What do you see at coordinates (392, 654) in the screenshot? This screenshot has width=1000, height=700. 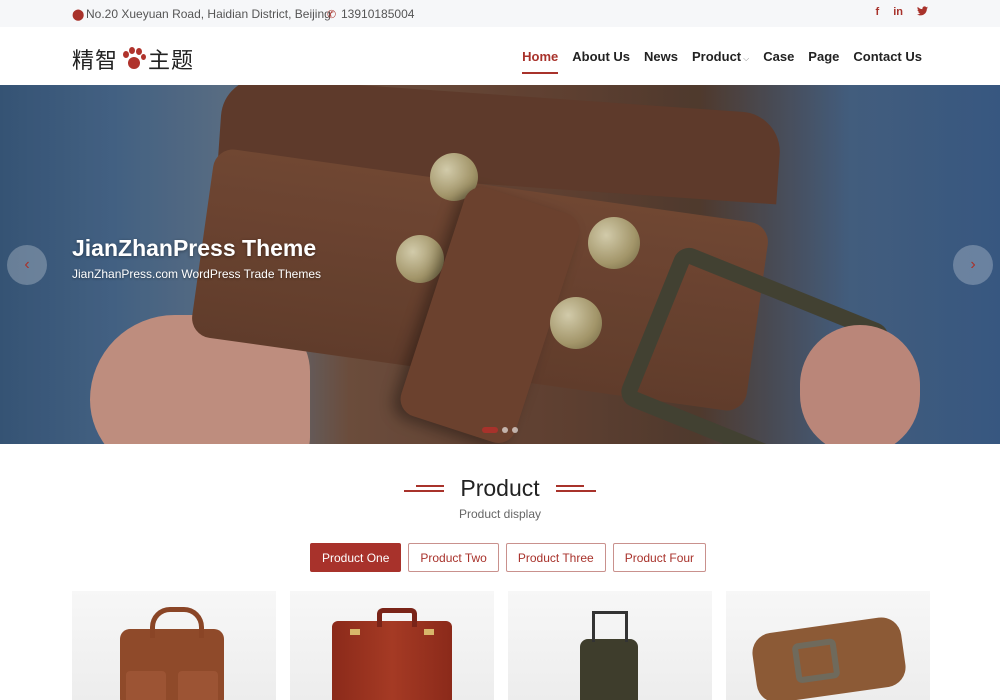 I see `briefcase-image` at bounding box center [392, 654].